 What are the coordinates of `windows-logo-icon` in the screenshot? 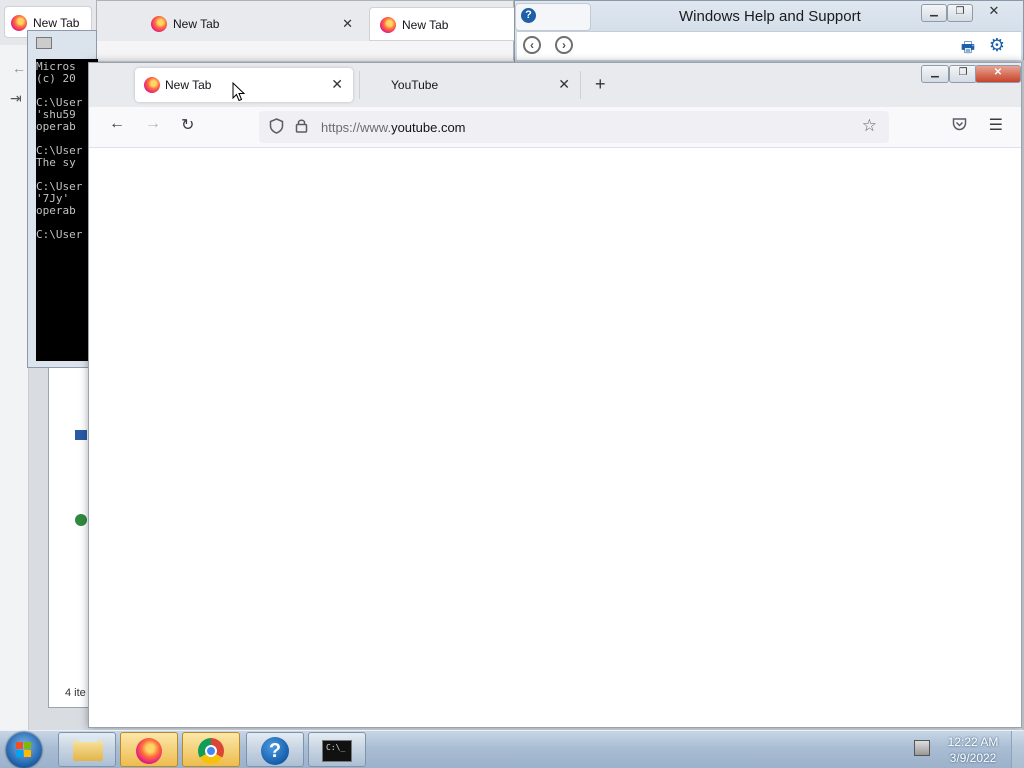 It's located at (24, 750).